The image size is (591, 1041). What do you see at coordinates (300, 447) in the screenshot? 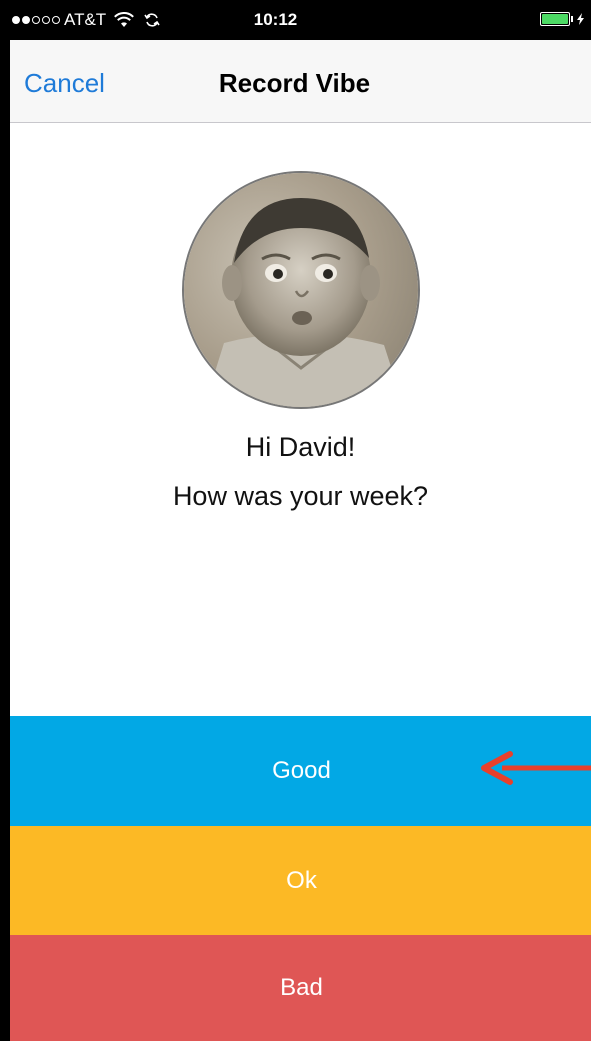
I see `greeting-text: Hi David!` at bounding box center [300, 447].